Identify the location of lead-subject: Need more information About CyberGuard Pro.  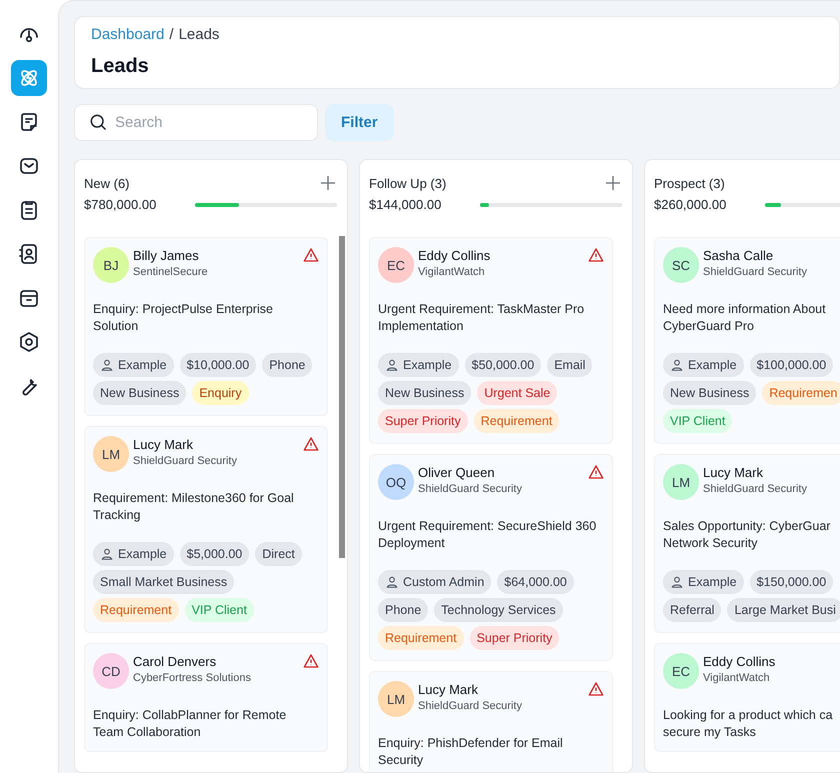
(745, 318).